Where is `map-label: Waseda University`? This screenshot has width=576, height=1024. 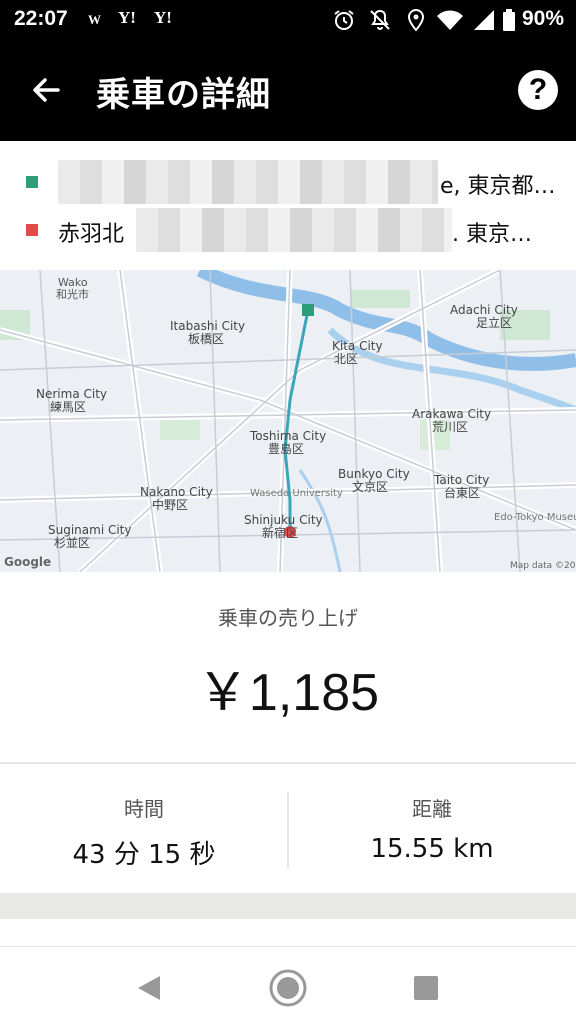
map-label: Waseda University is located at coordinates (296, 493).